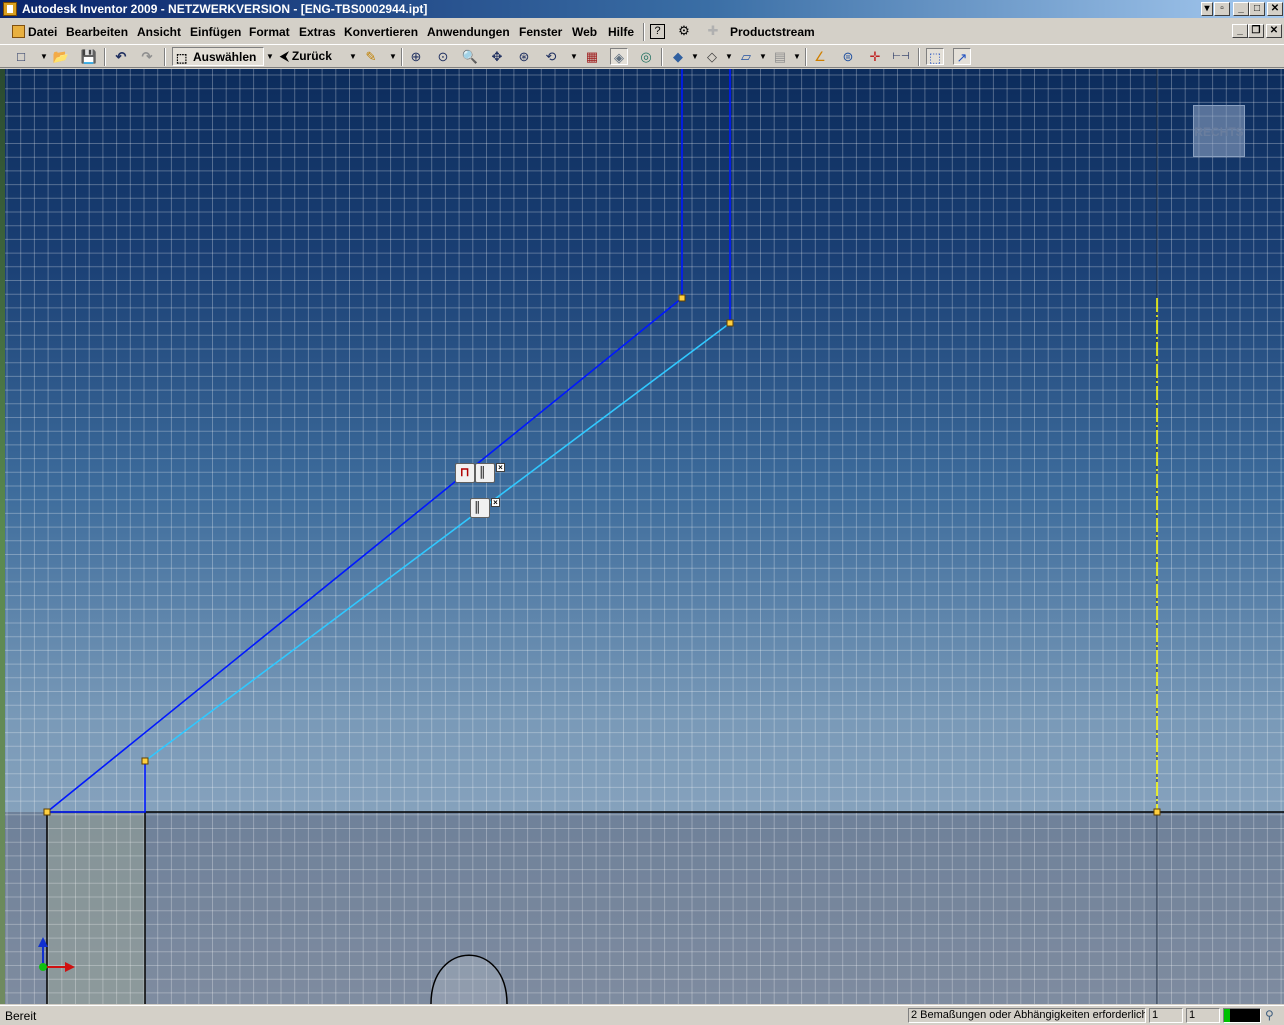  What do you see at coordinates (875, 56) in the screenshot?
I see `center-point-icon: ✛` at bounding box center [875, 56].